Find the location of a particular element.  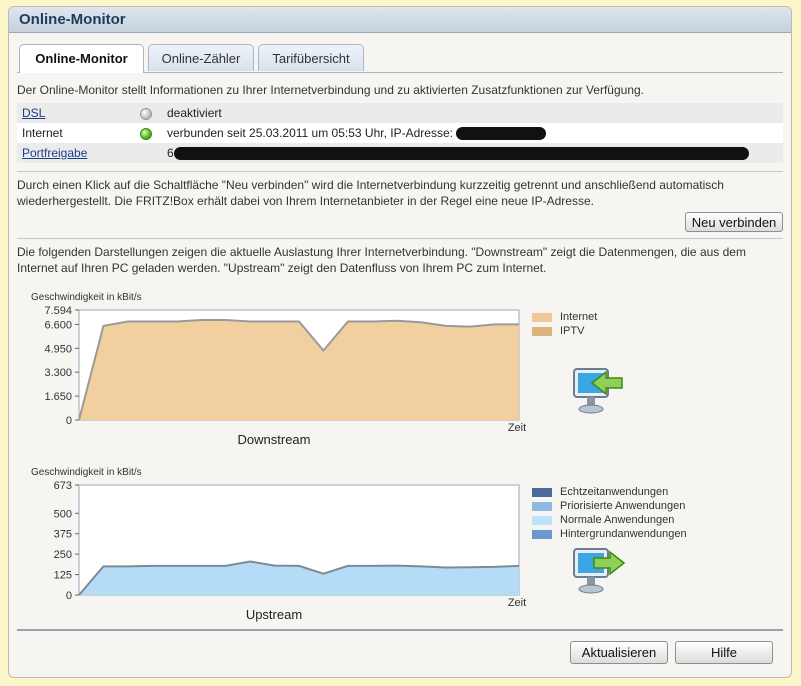

tab-online-zaehler: Online-Zähler is located at coordinates (201, 57).